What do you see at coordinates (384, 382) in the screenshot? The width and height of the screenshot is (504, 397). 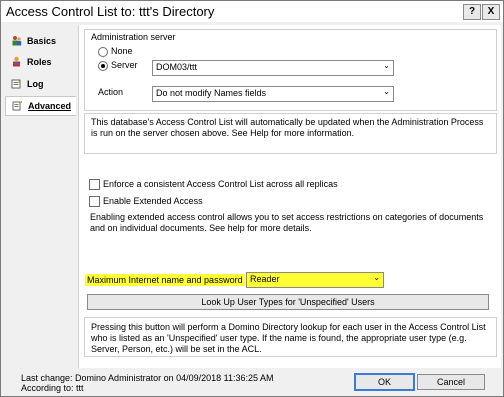 I see `ok-button: OK` at bounding box center [384, 382].